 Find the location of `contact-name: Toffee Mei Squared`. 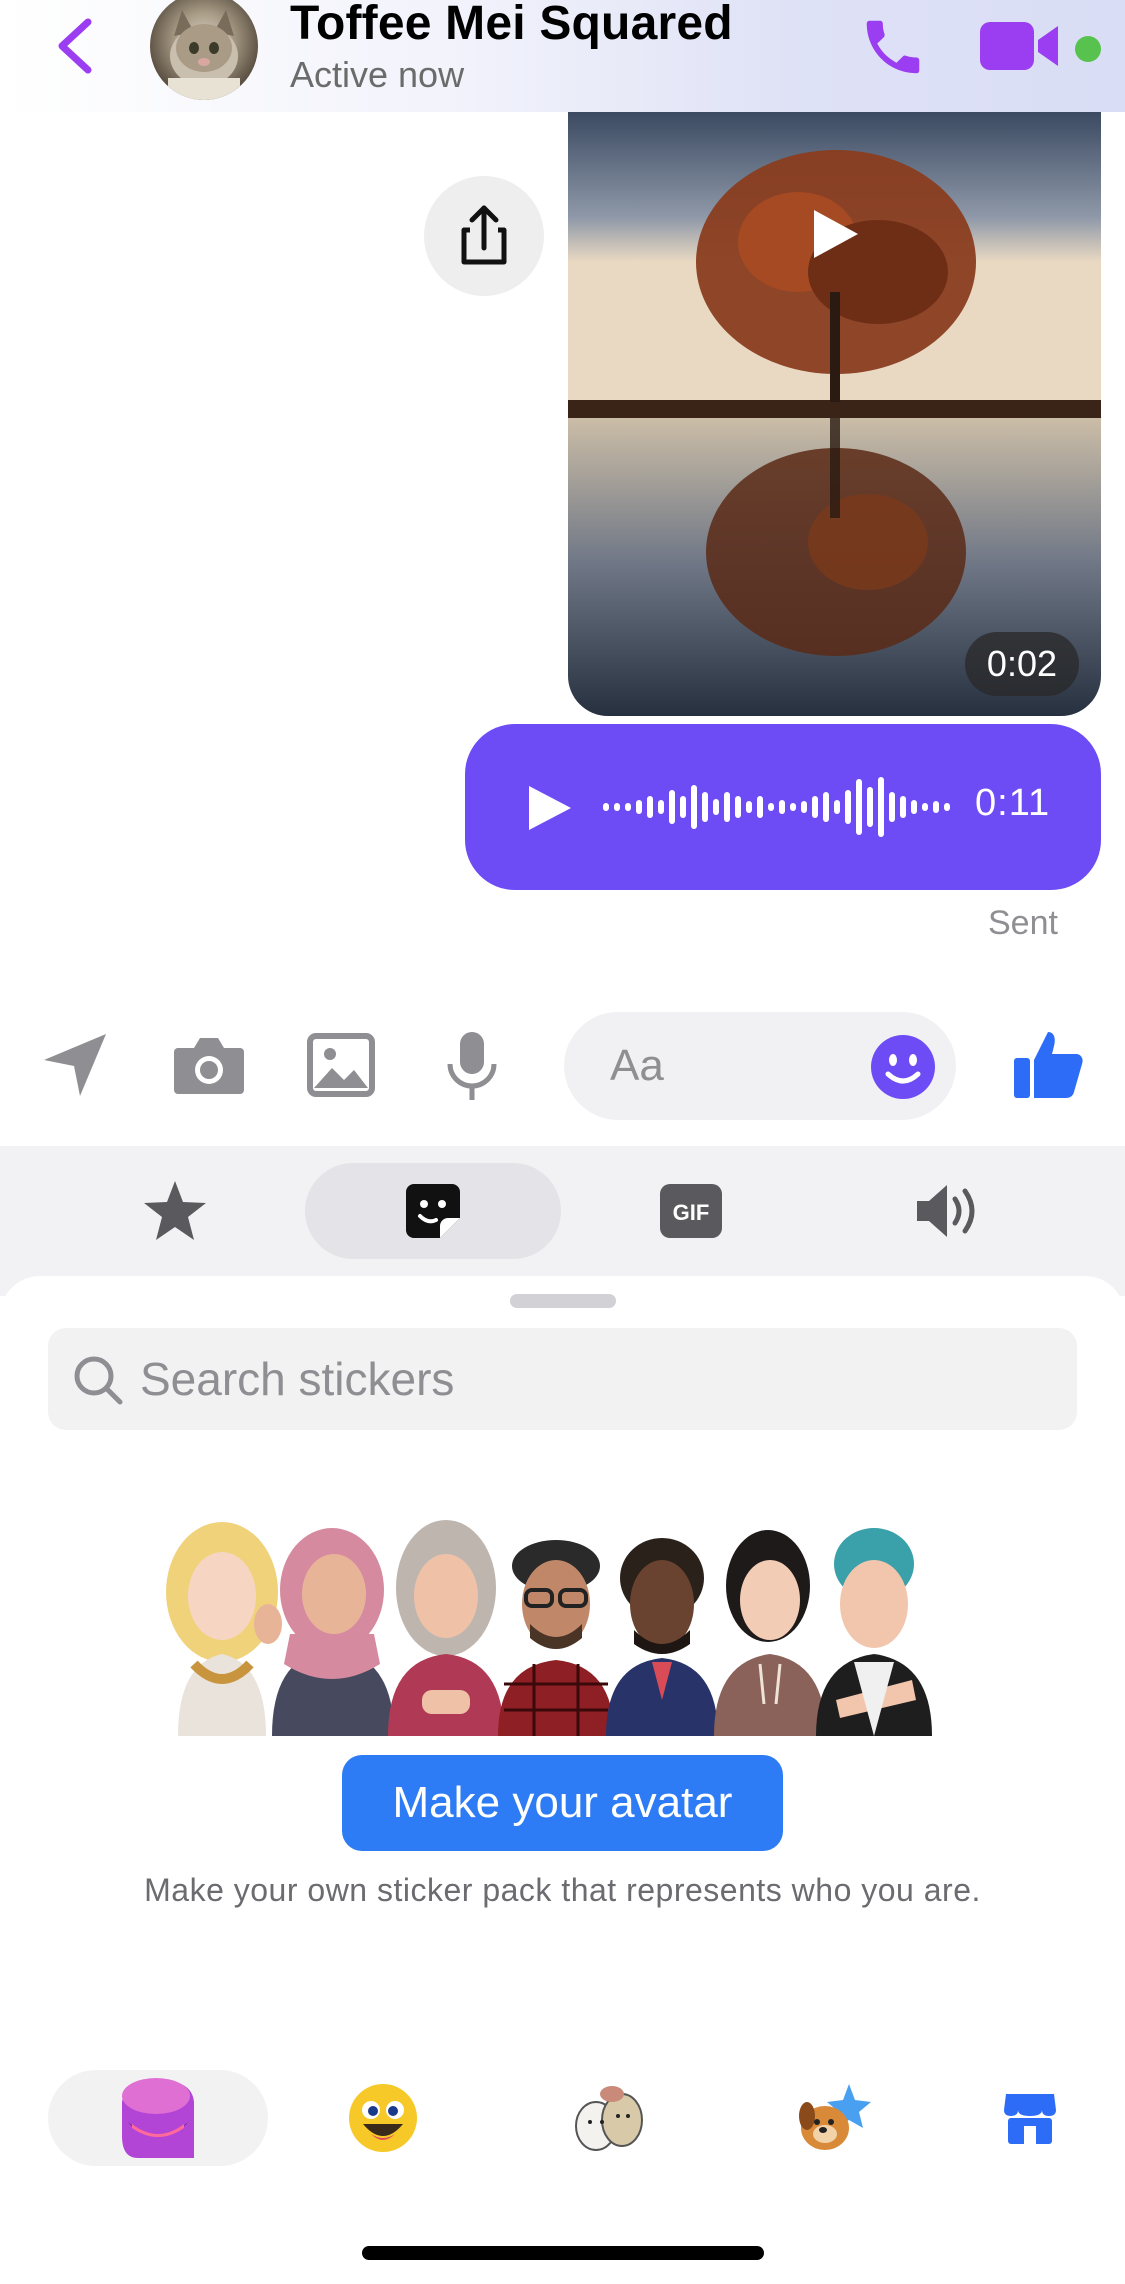

contact-name: Toffee Mei Squared is located at coordinates (511, 25).